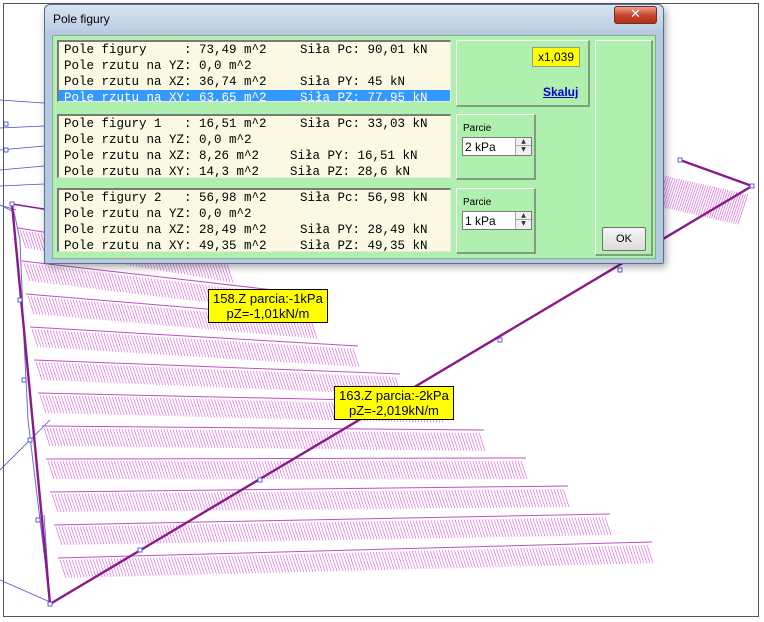  Describe the element at coordinates (354, 18) in the screenshot. I see `dialog-titlebar: Pole figury ✕` at that location.